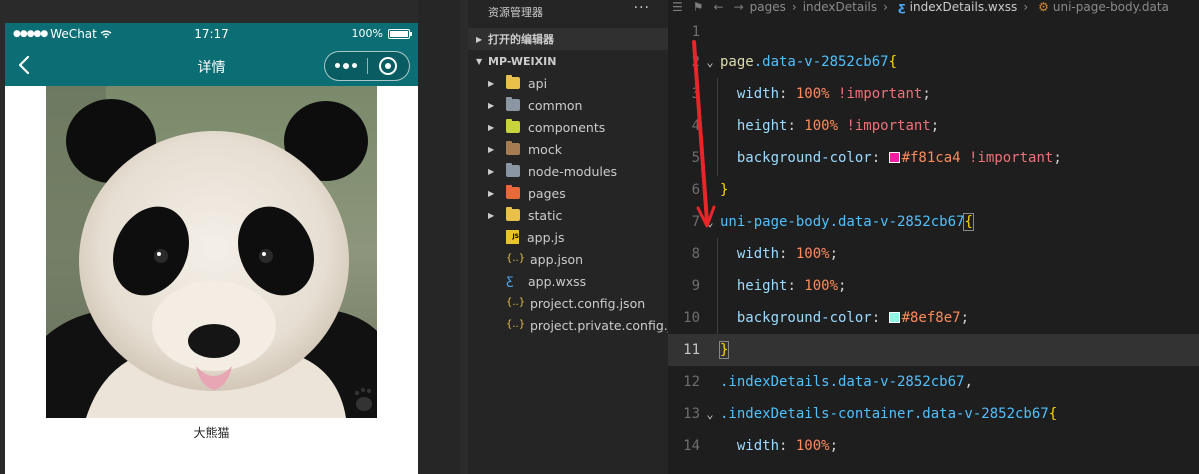 This screenshot has height=474, width=1199. Describe the element at coordinates (388, 66) in the screenshot. I see `close-miniprogram-icon` at that location.